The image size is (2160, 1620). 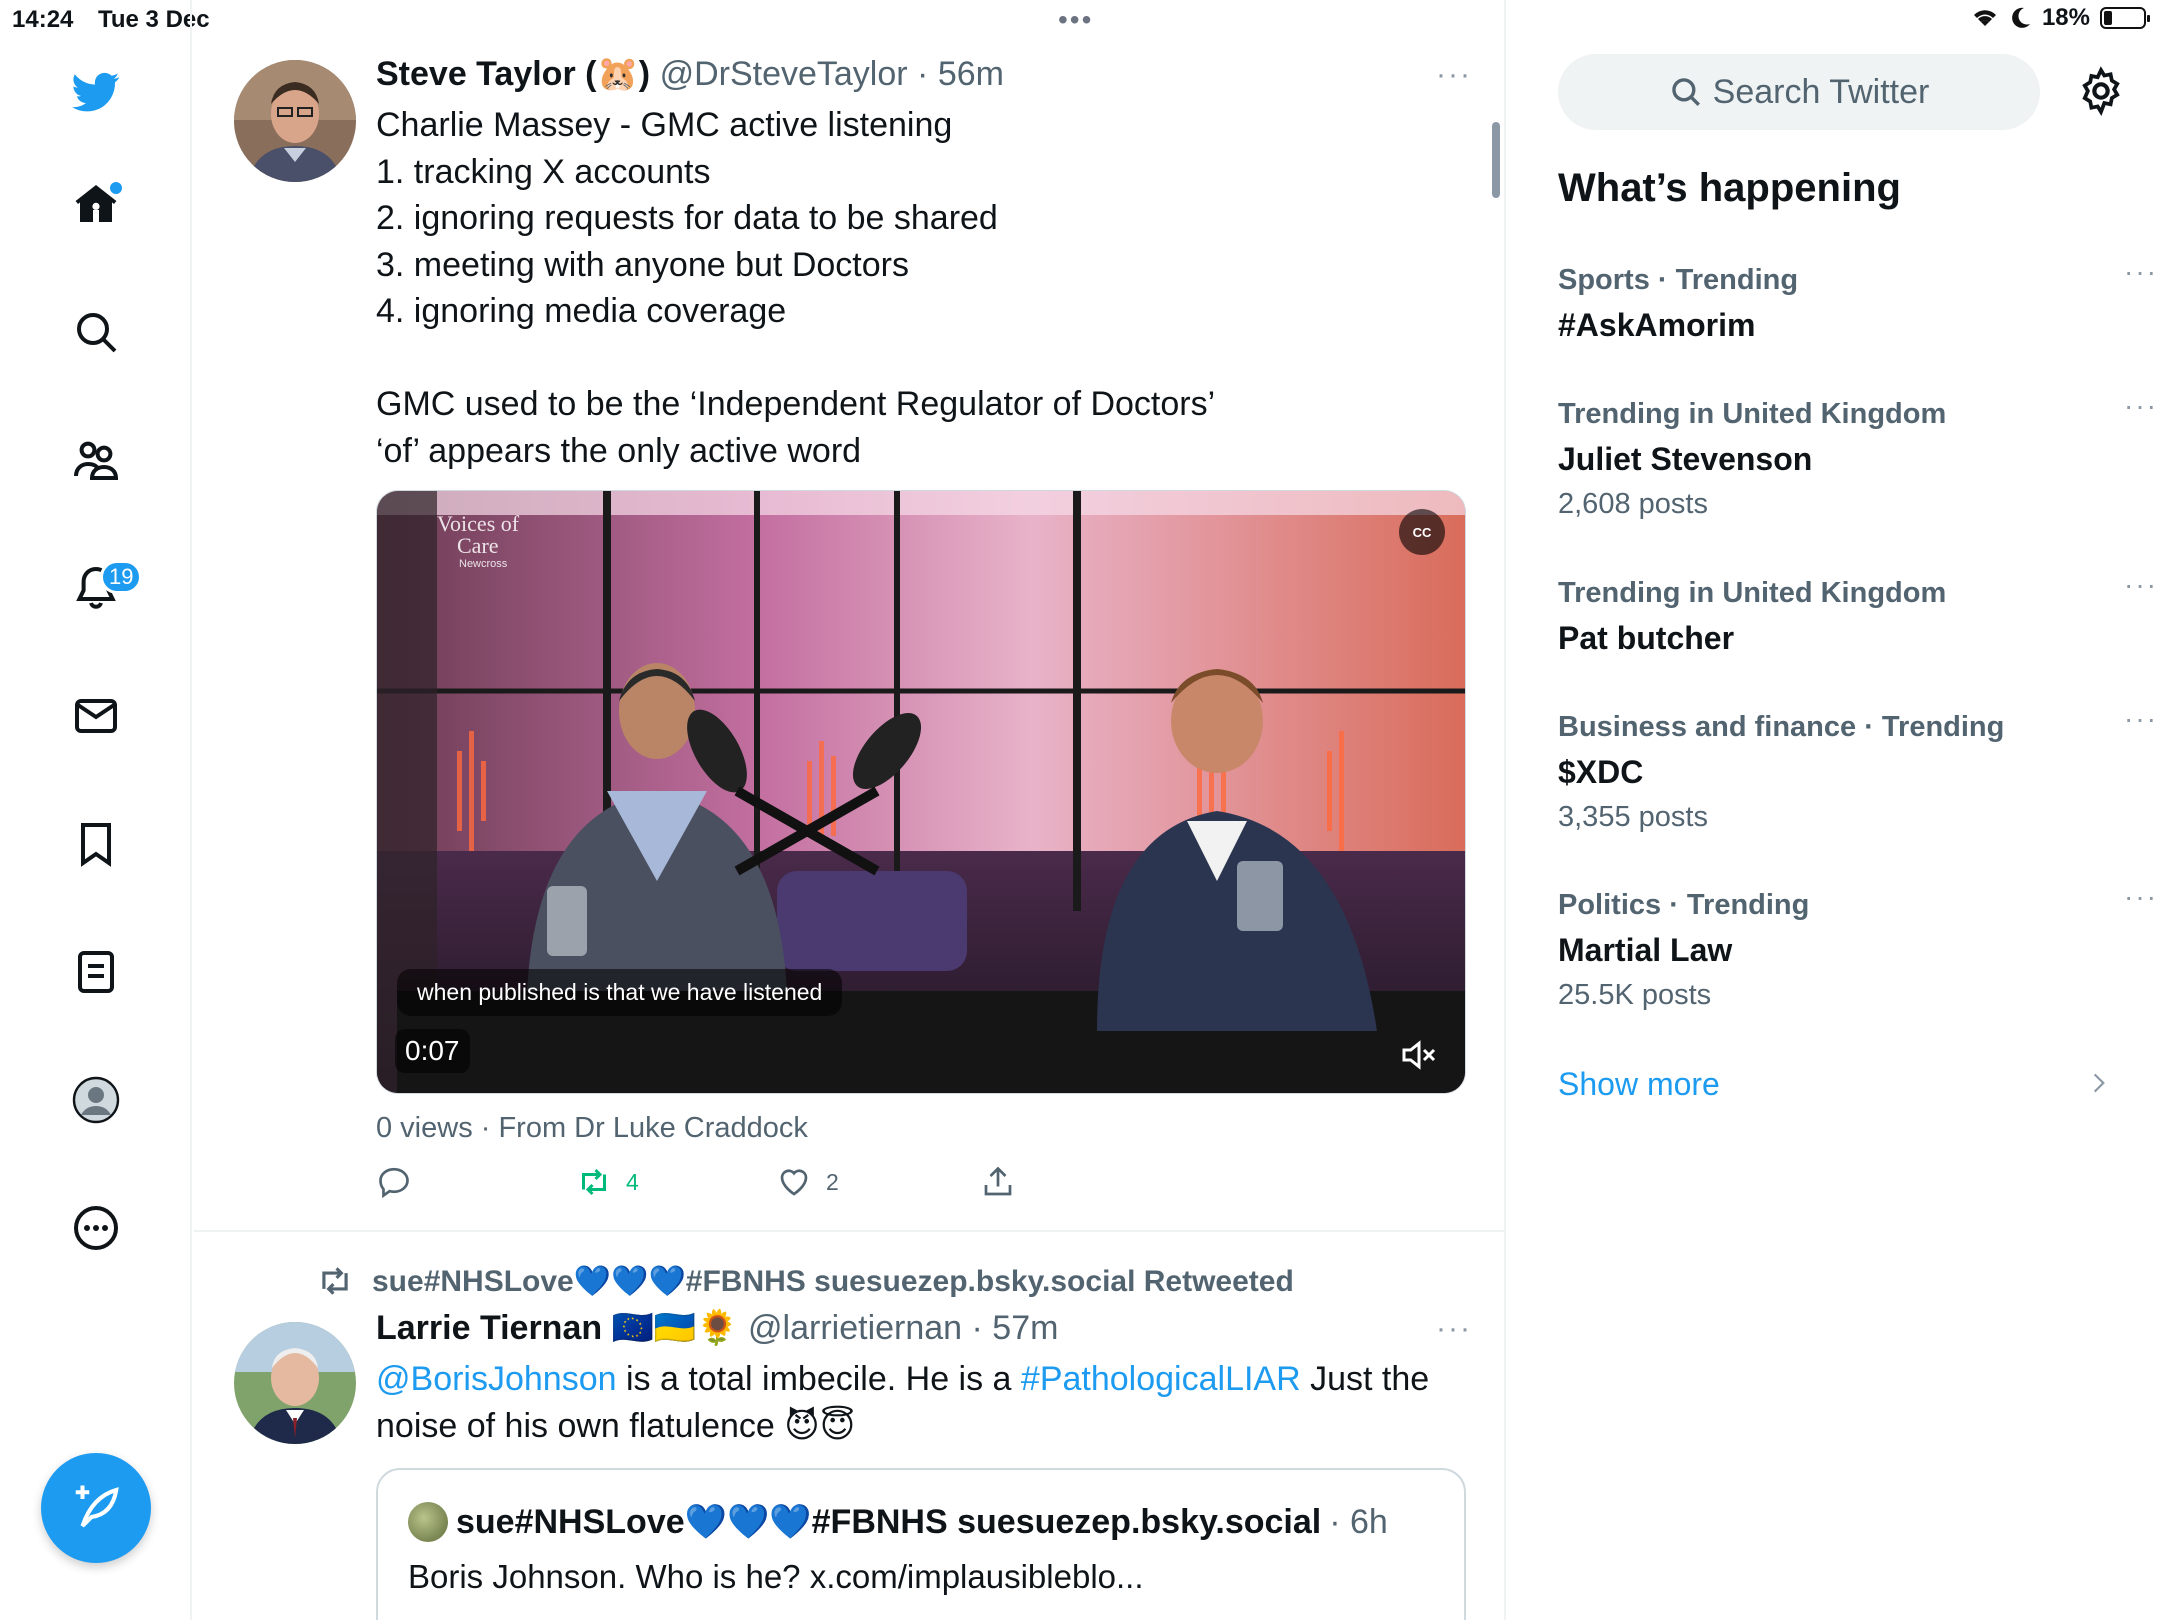 I want to click on share-button, so click(x=998, y=1182).